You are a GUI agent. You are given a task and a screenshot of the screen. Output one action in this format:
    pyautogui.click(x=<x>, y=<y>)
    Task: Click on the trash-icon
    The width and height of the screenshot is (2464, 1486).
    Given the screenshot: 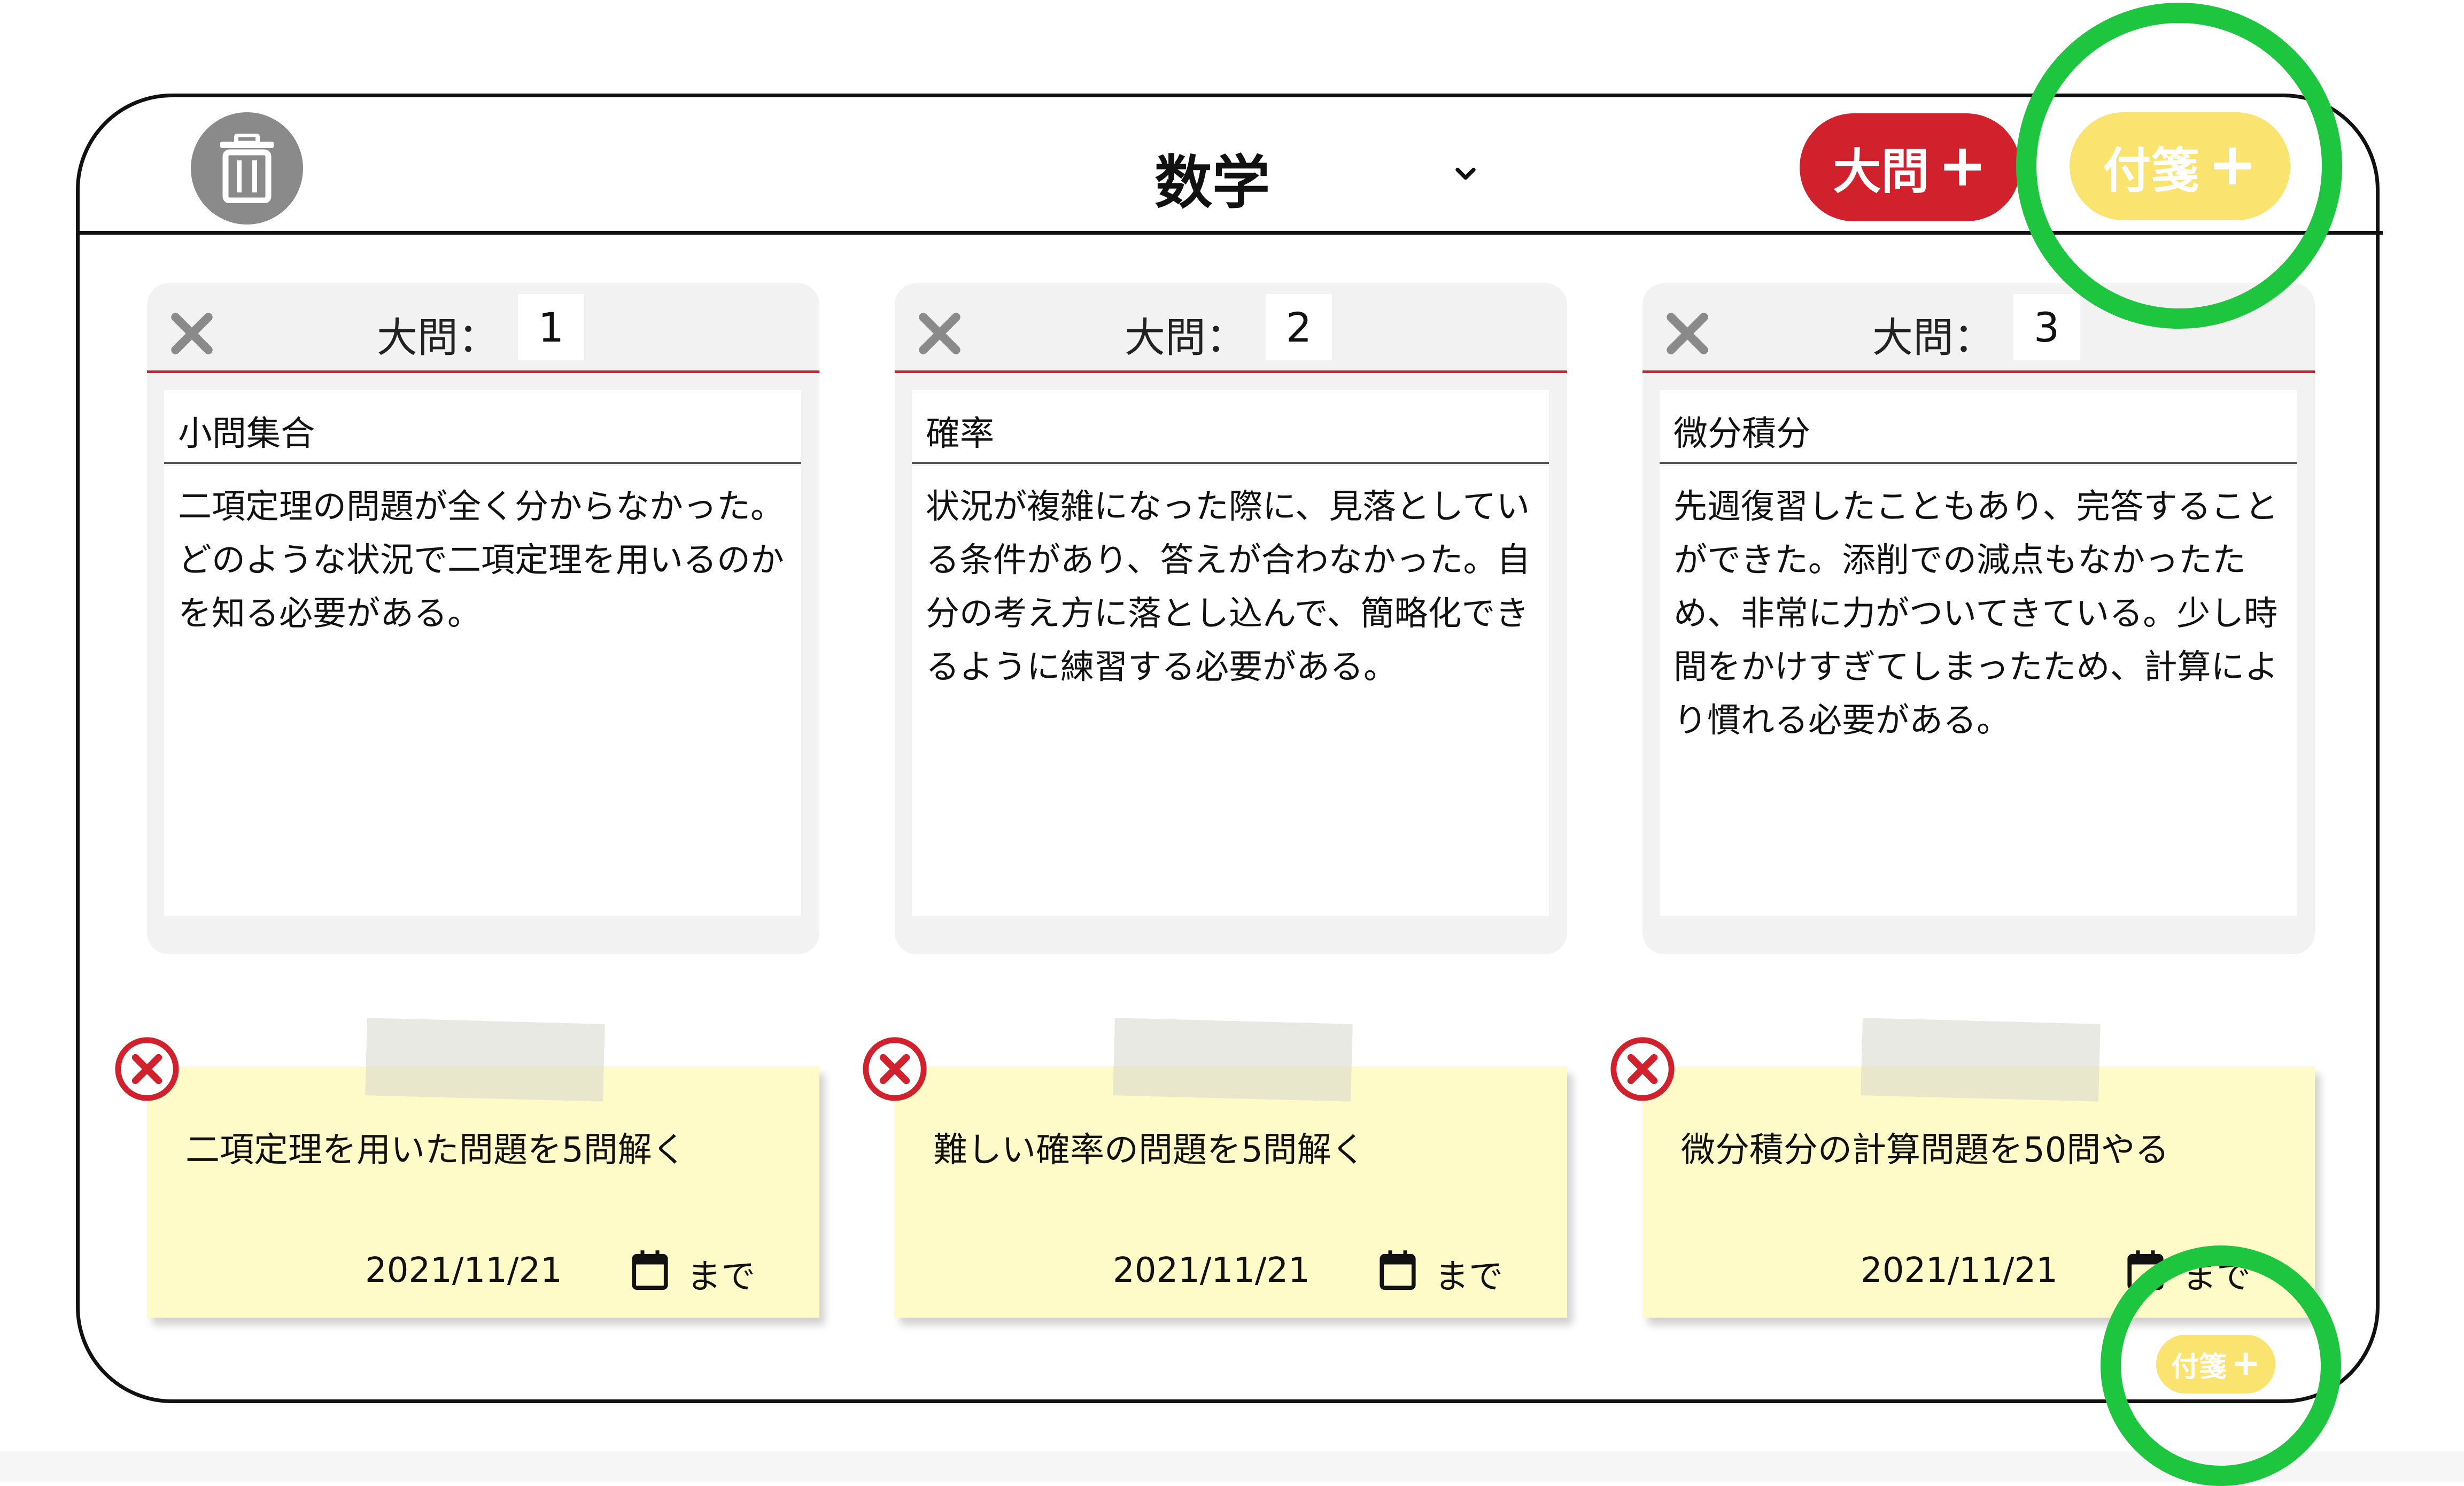 What is the action you would take?
    pyautogui.click(x=247, y=168)
    